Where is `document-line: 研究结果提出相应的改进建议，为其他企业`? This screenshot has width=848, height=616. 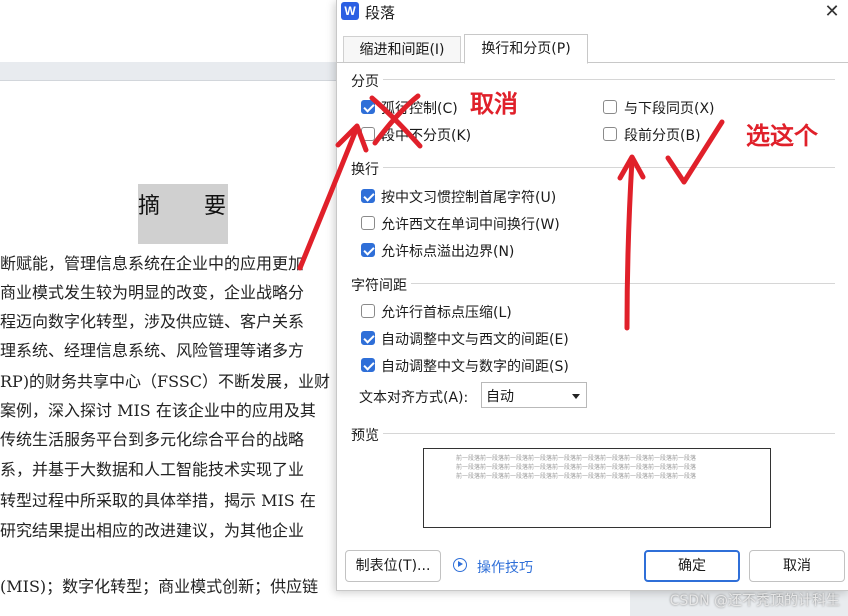
document-line: 研究结果提出相应的改进建议，为其他企业 is located at coordinates (152, 530).